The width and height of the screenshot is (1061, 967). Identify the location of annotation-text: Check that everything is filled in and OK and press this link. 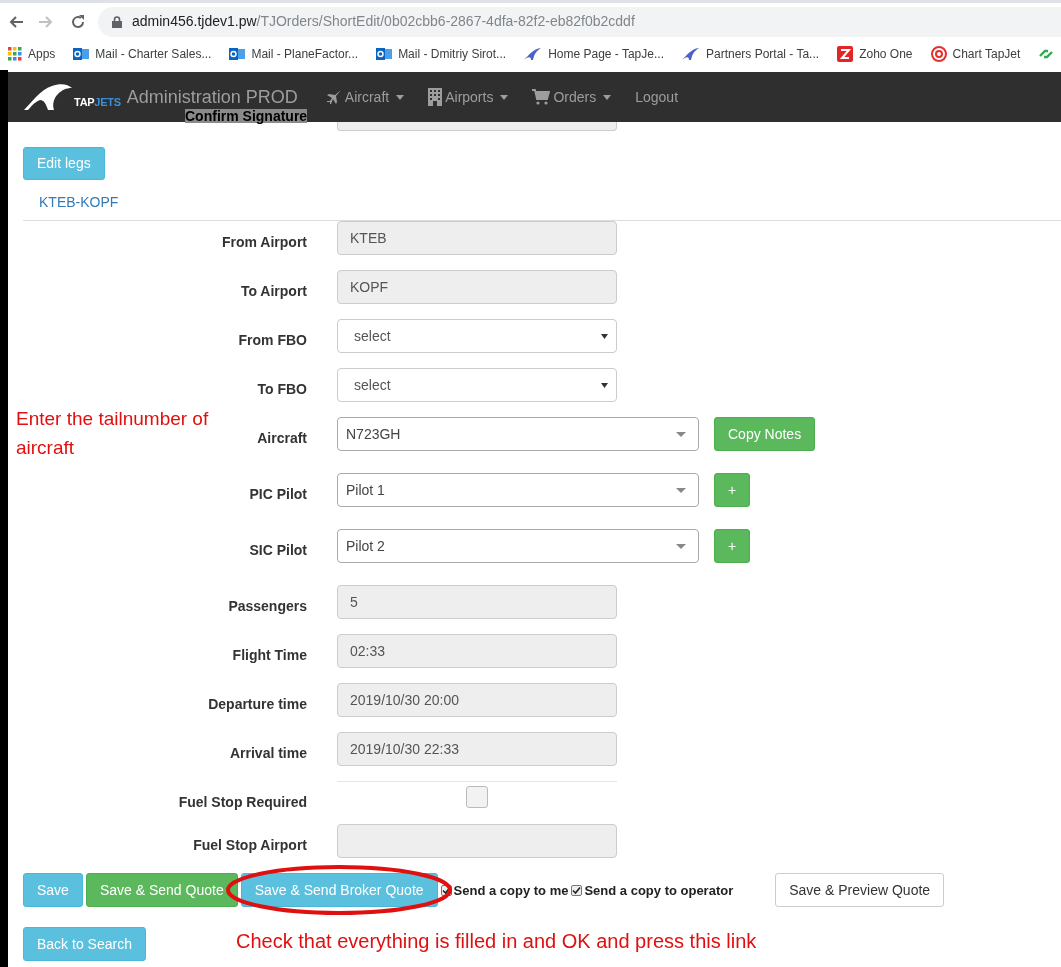
(496, 941).